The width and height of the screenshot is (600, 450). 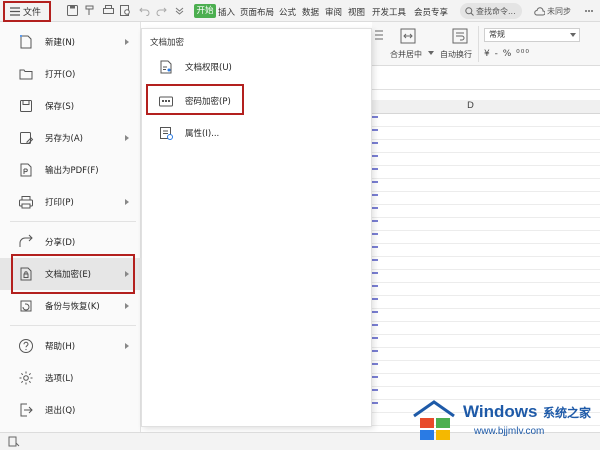 I want to click on macro-icon, so click(x=14, y=442).